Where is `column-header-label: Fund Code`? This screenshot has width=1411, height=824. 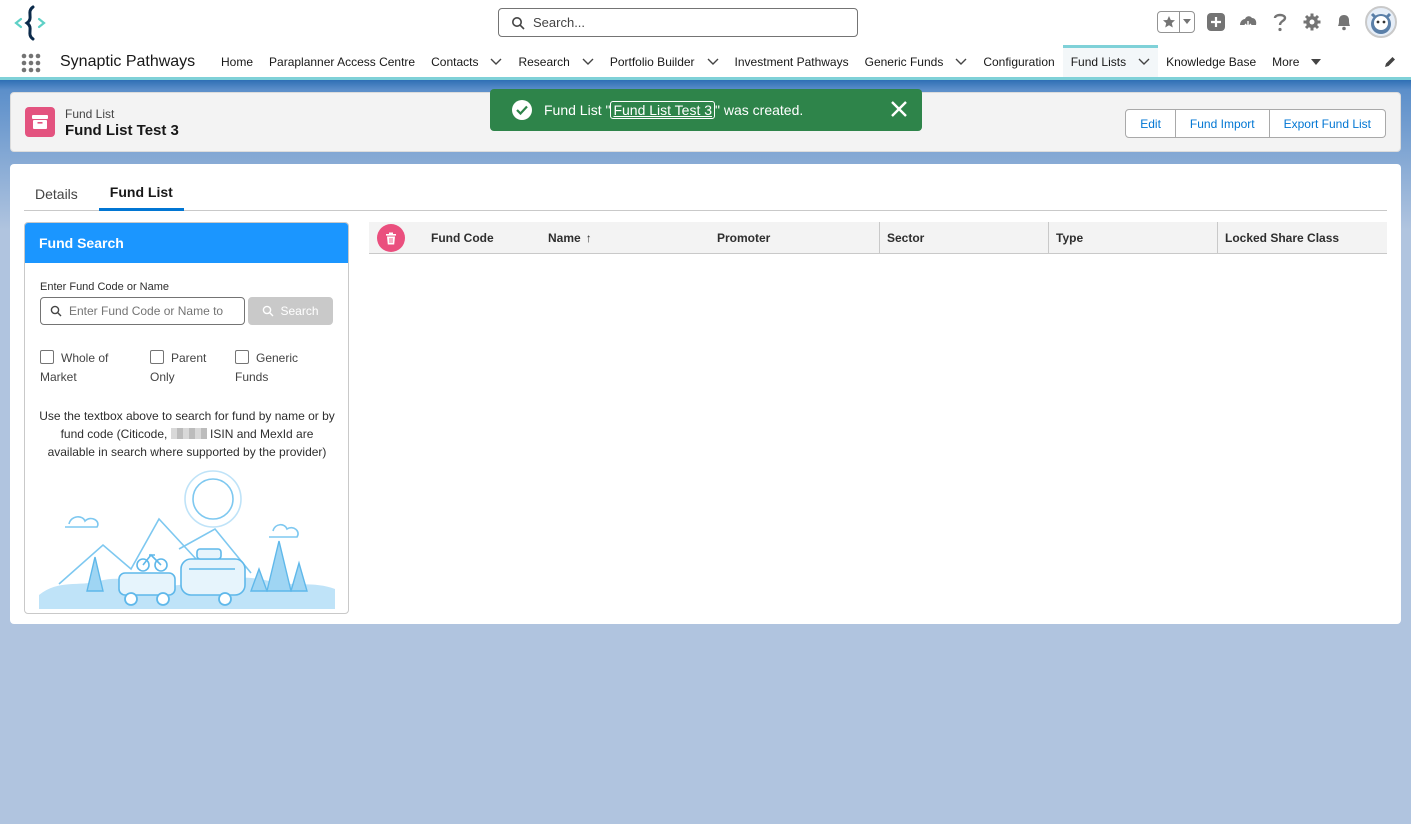
column-header-label: Fund Code is located at coordinates (462, 238).